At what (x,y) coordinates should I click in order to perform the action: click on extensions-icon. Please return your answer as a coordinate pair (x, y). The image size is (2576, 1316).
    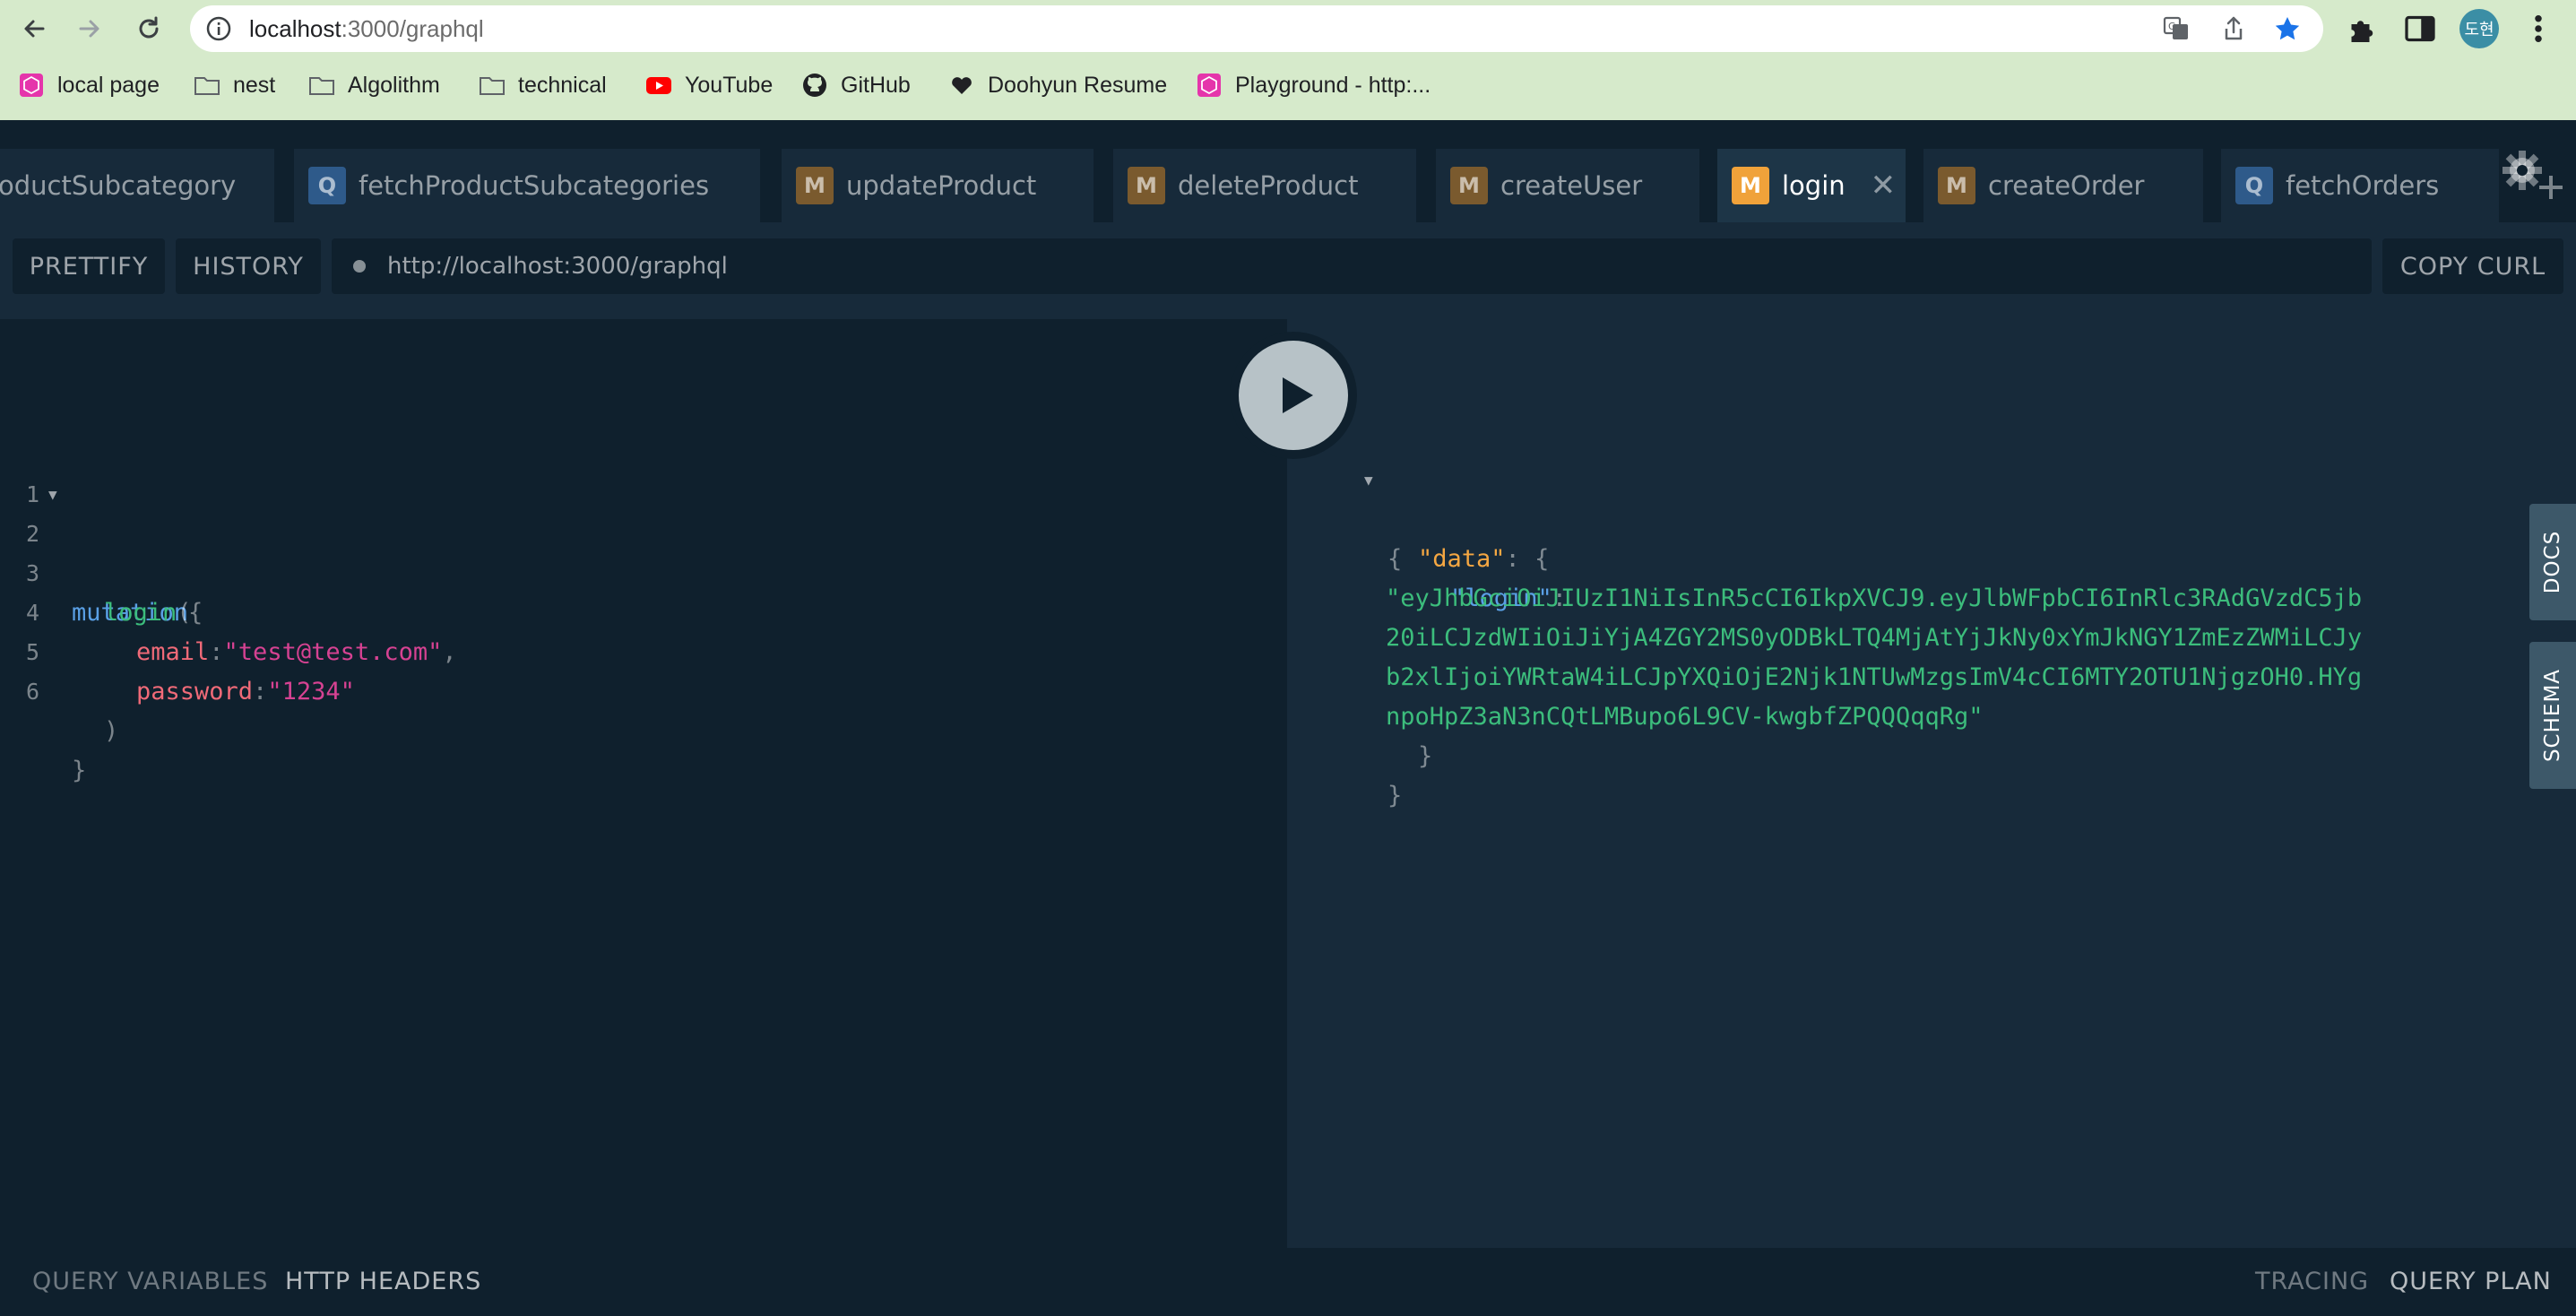
    Looking at the image, I should click on (2363, 29).